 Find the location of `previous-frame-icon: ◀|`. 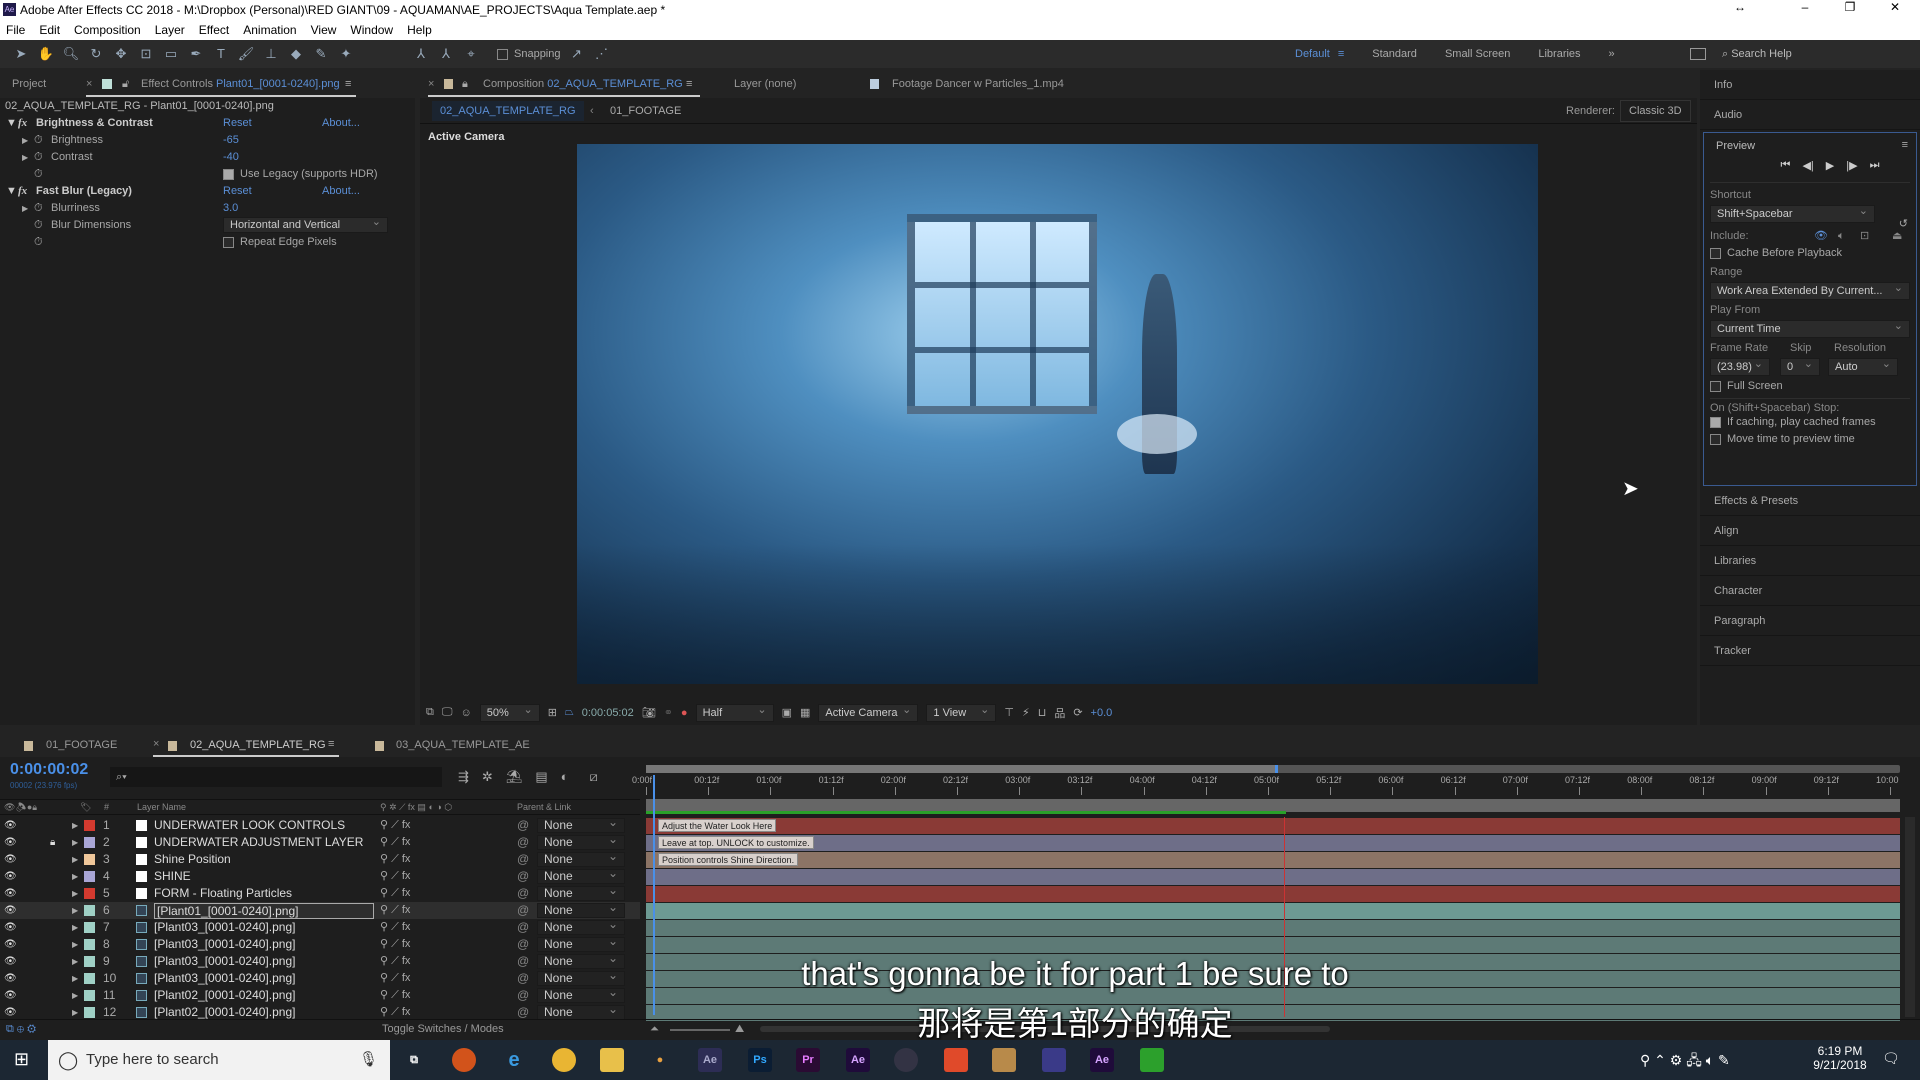

previous-frame-icon: ◀| is located at coordinates (1807, 170).